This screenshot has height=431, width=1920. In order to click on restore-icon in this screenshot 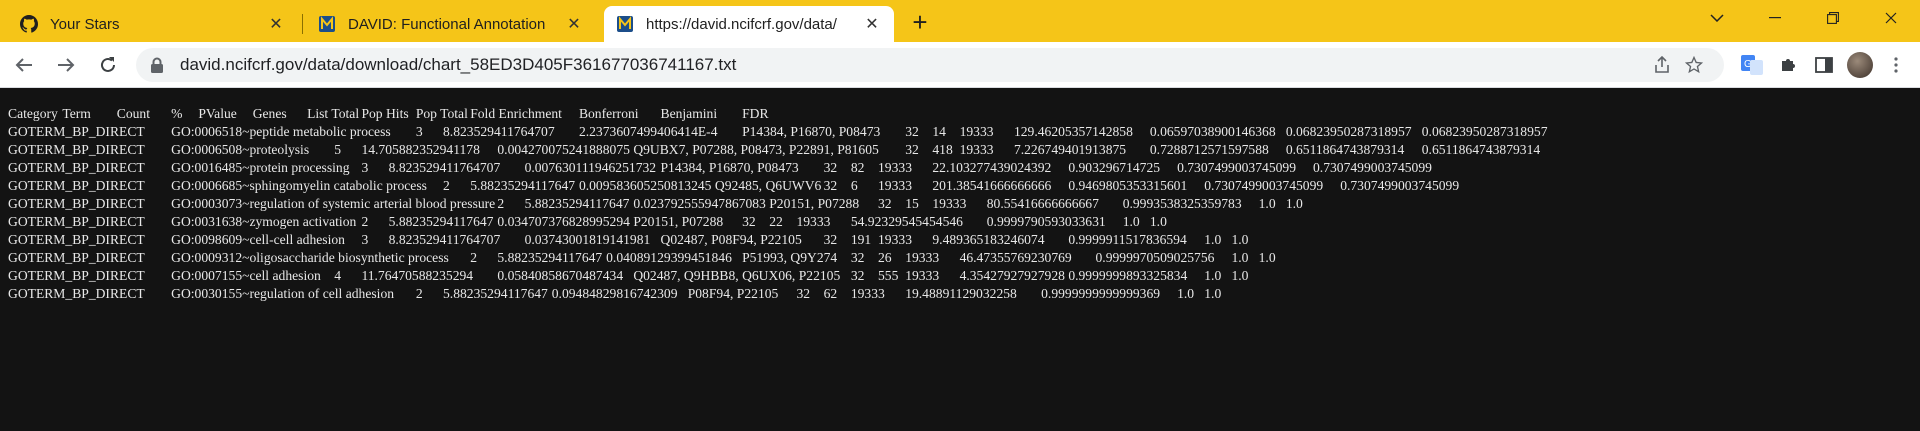, I will do `click(1833, 18)`.